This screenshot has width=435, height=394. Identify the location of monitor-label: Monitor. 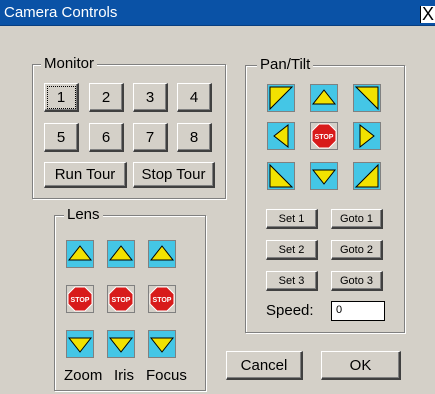
(69, 64).